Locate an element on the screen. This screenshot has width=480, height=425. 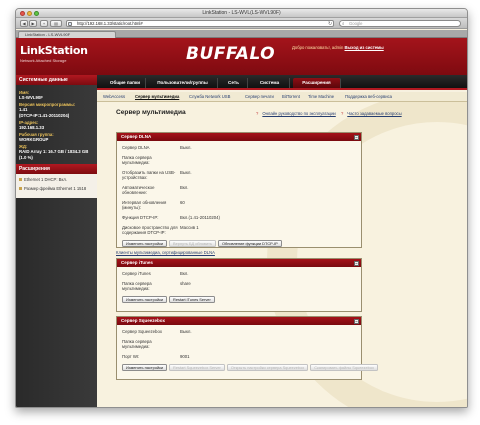
online-manual-link: Онлайн руководство по эксплуатации is located at coordinates (298, 113).